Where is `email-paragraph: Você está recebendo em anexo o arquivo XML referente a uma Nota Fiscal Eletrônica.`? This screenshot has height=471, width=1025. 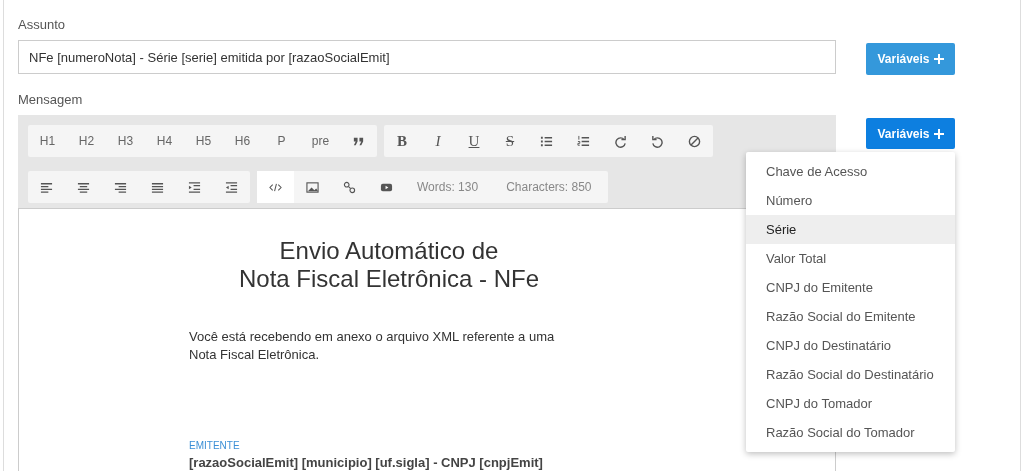
email-paragraph: Você está recebendo em anexo o arquivo XML referente a uma Nota Fiscal Eletrônica. is located at coordinates (372, 346).